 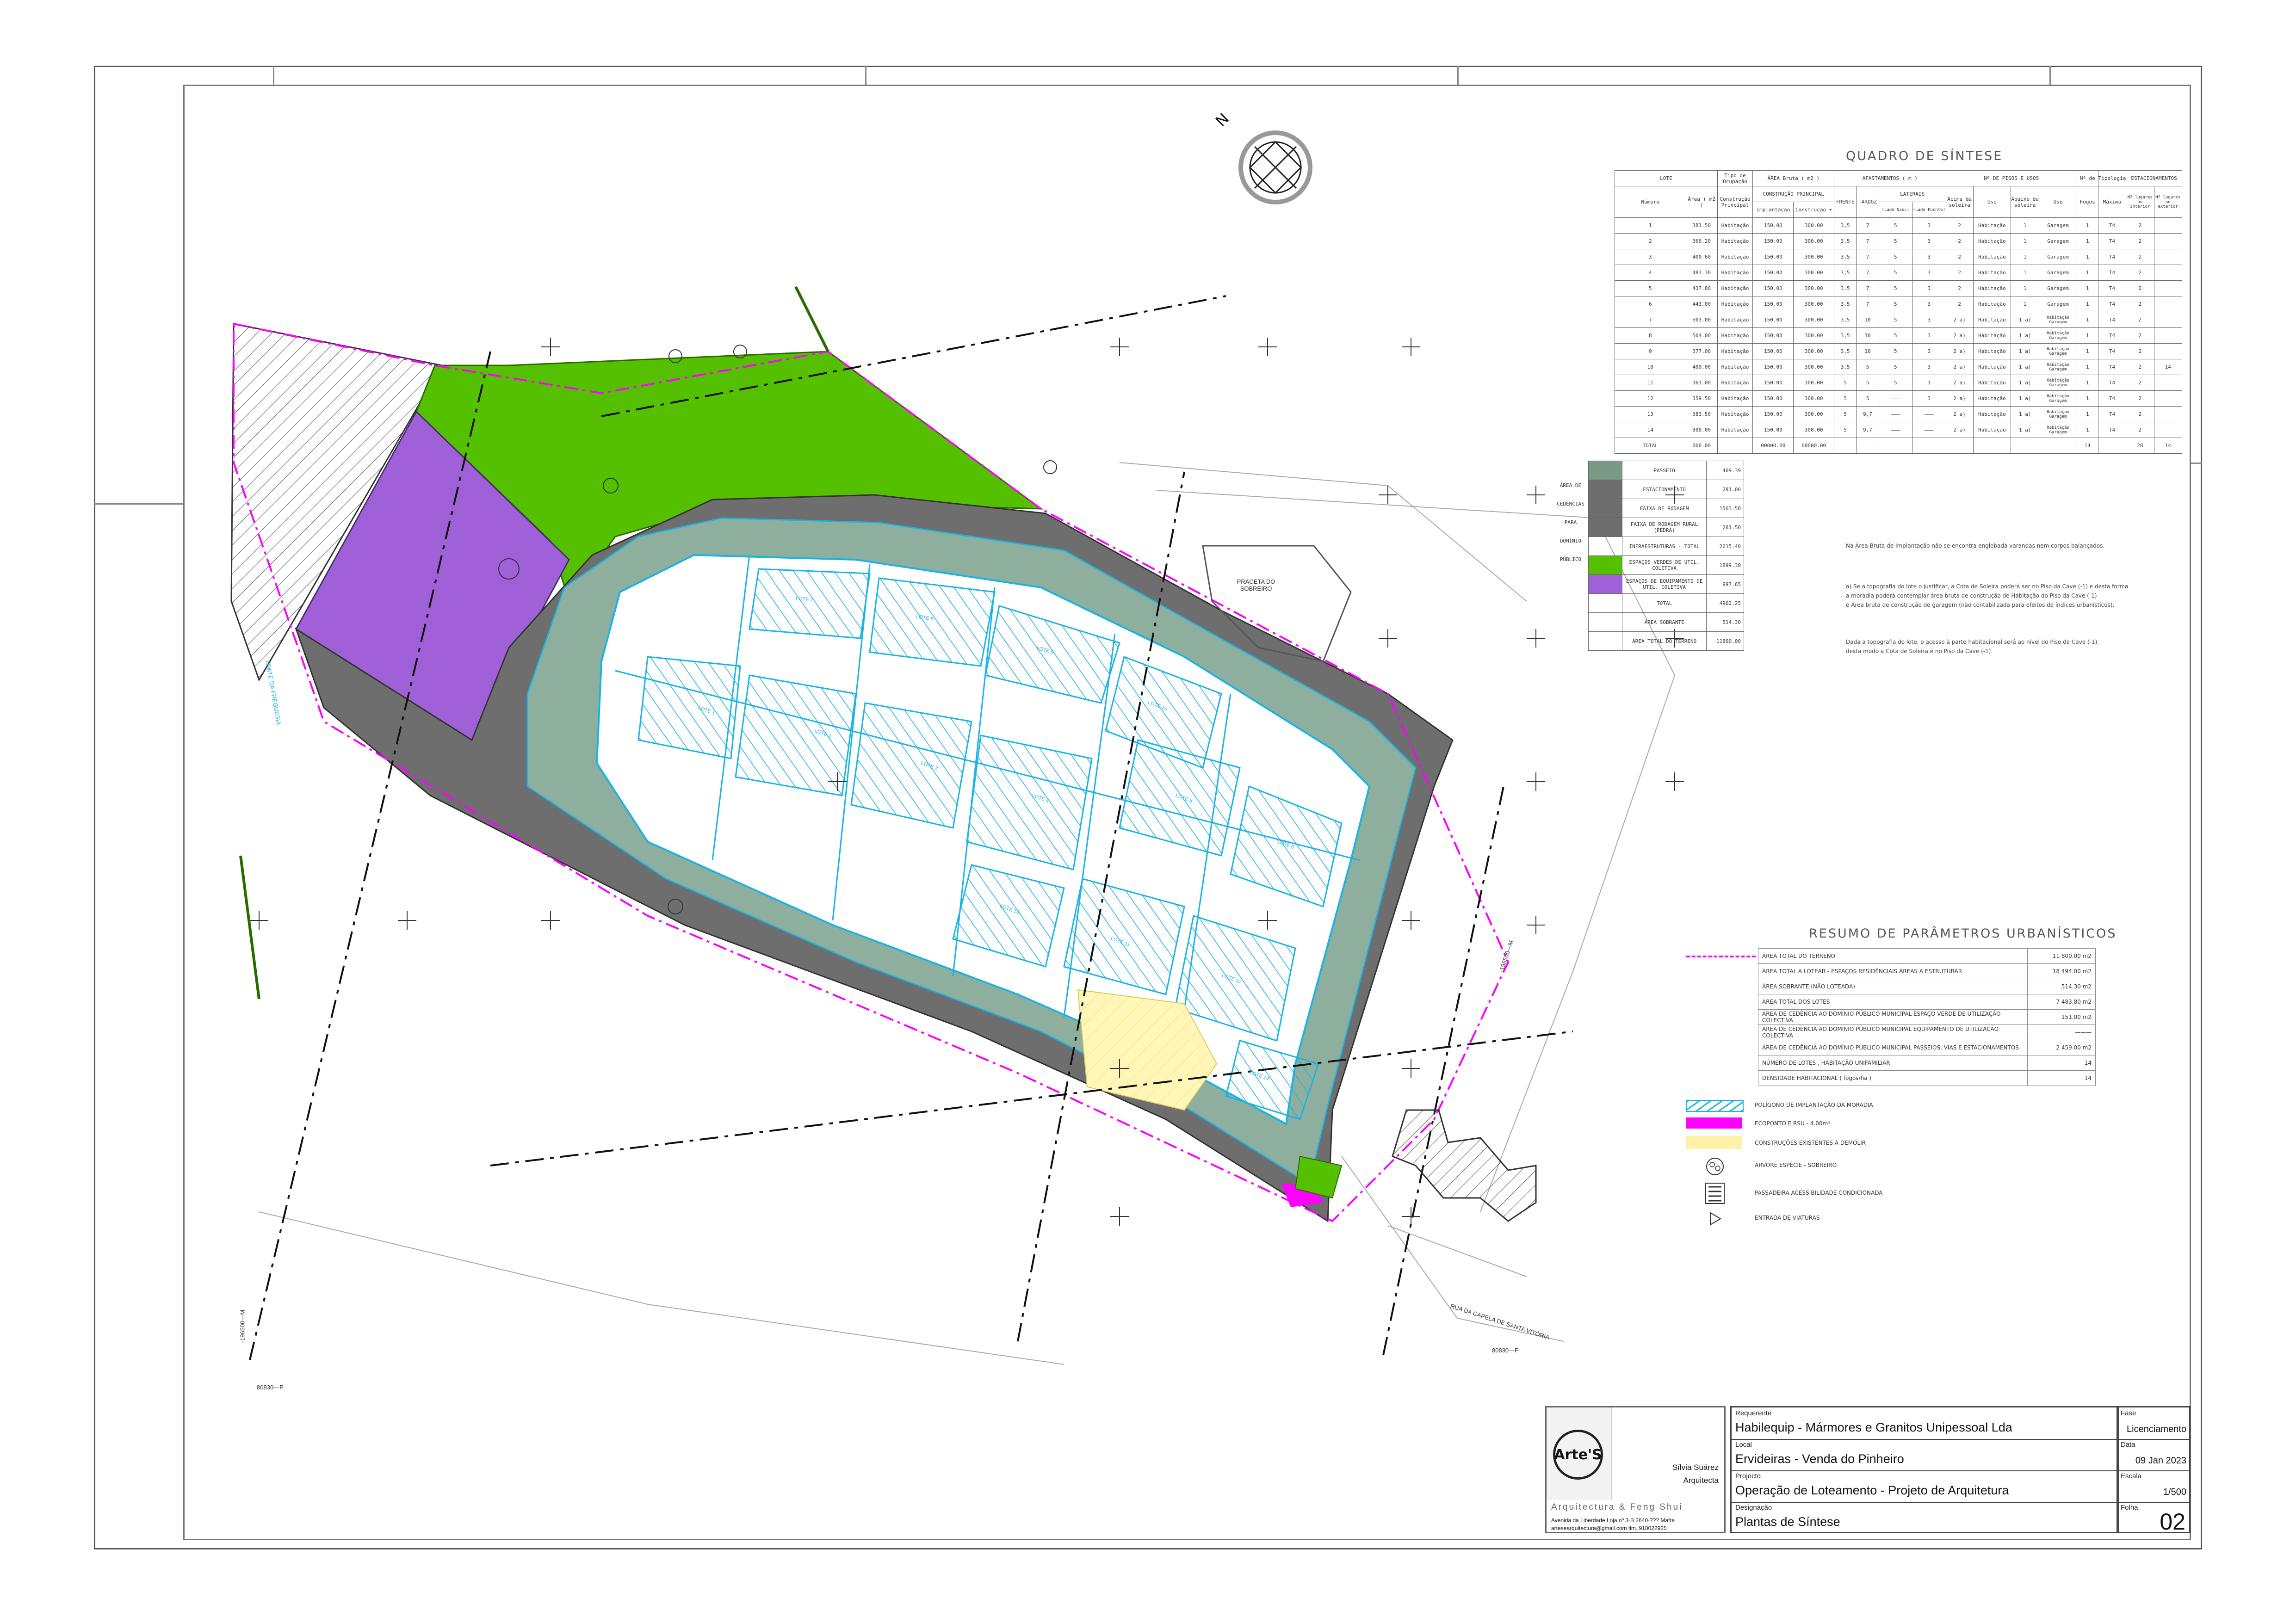 I want to click on parameter-value: 151.00 m2, so click(x=2061, y=1017).